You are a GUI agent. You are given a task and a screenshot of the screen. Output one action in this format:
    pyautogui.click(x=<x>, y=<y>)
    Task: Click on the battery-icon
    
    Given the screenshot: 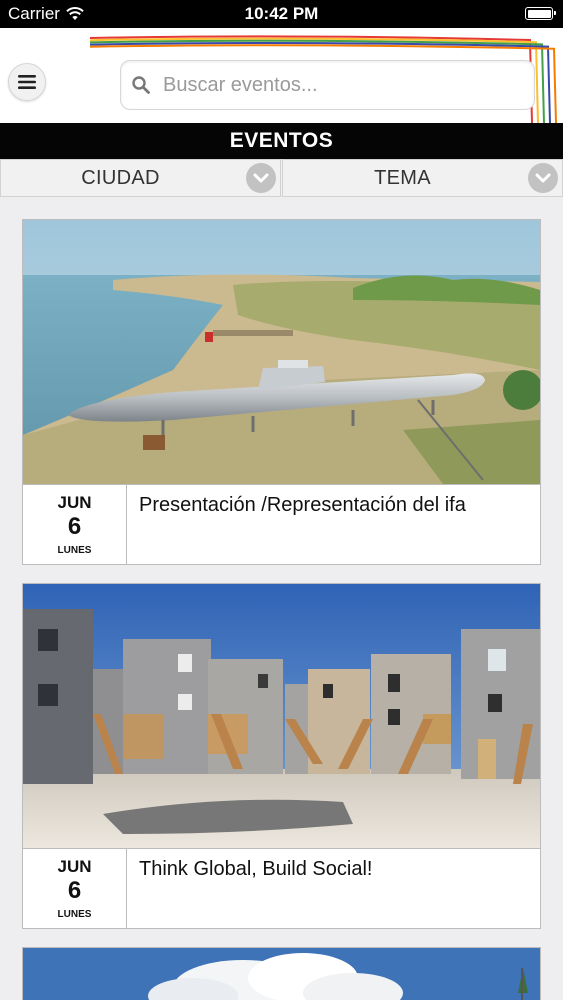 What is the action you would take?
    pyautogui.click(x=540, y=13)
    